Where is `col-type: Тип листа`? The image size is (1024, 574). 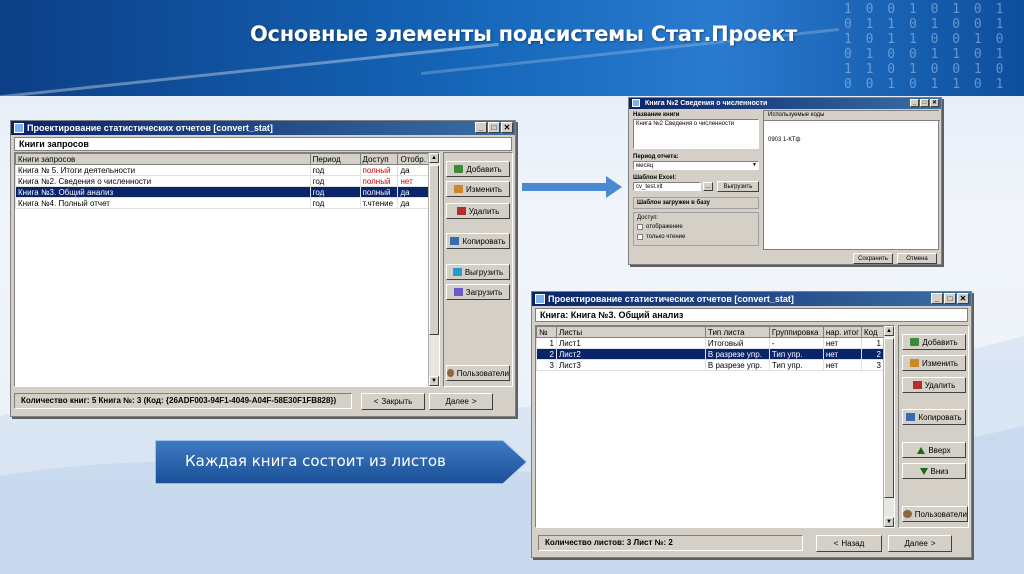 col-type: Тип листа is located at coordinates (737, 332).